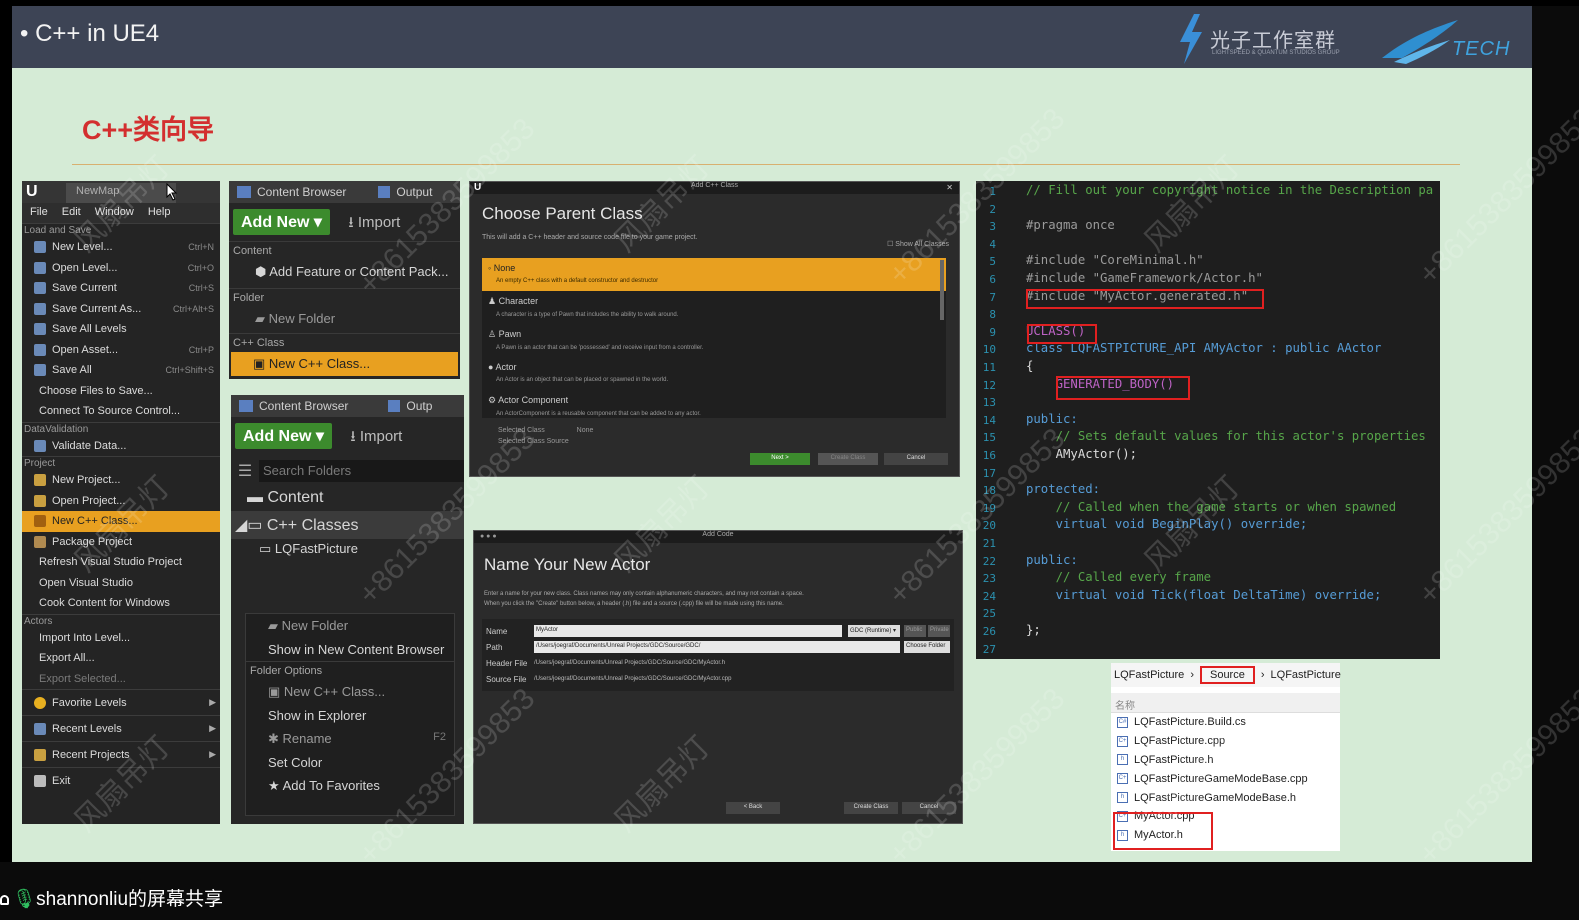 The image size is (1579, 920). What do you see at coordinates (1225, 760) in the screenshot?
I see `file-item: h LQFastPicture.h` at bounding box center [1225, 760].